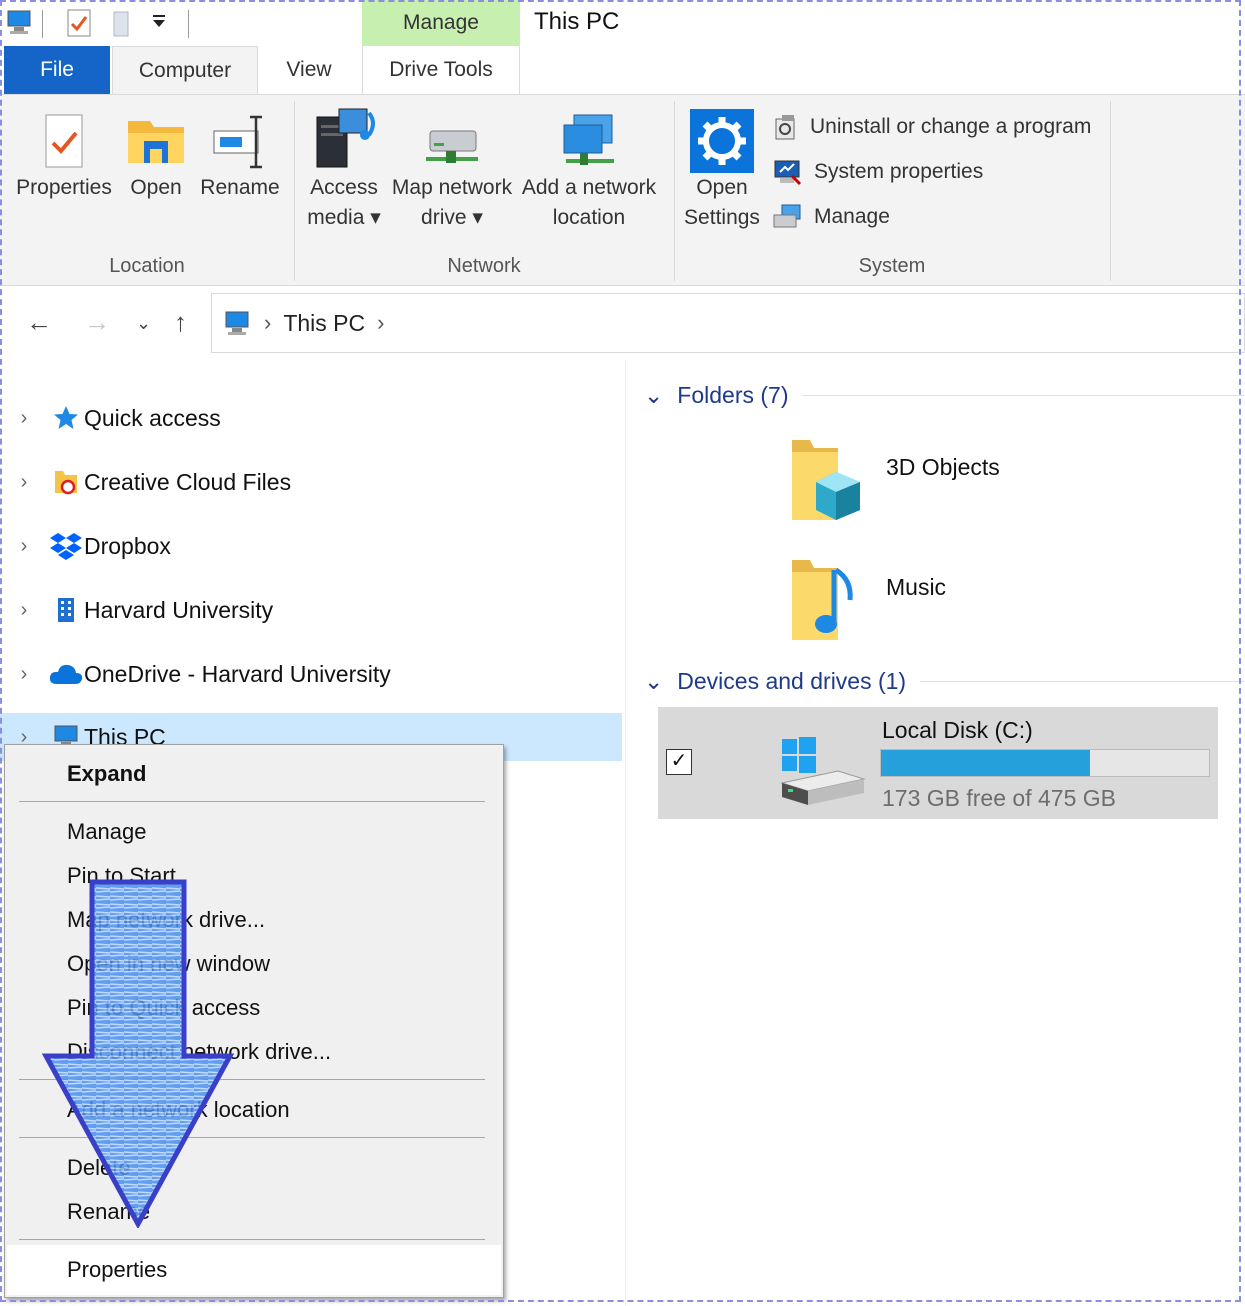 Image resolution: width=1245 pixels, height=1306 pixels. Describe the element at coordinates (66, 482) in the screenshot. I see `creative-cloud-folder-icon` at that location.